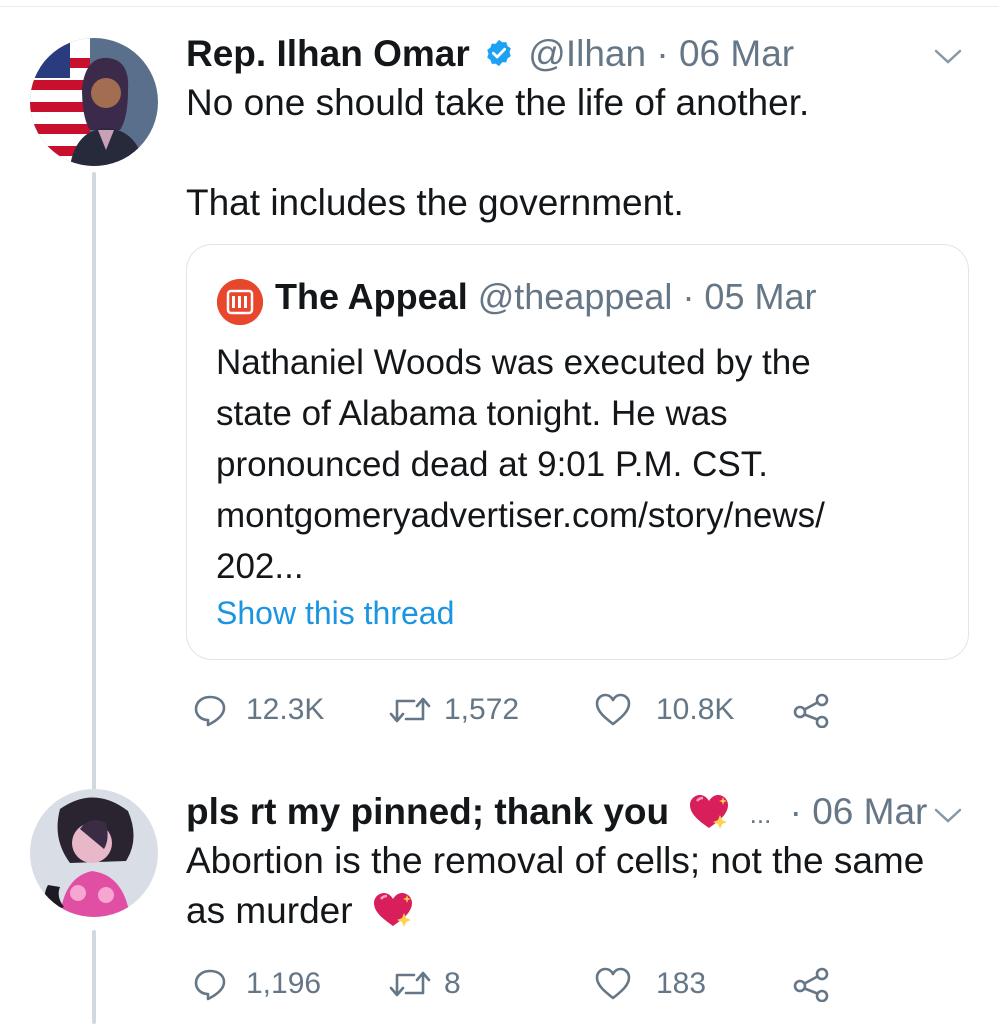 The height and width of the screenshot is (1024, 999). Describe the element at coordinates (749, 296) in the screenshot. I see `quoted-tweet-date: · 05 Mar` at that location.